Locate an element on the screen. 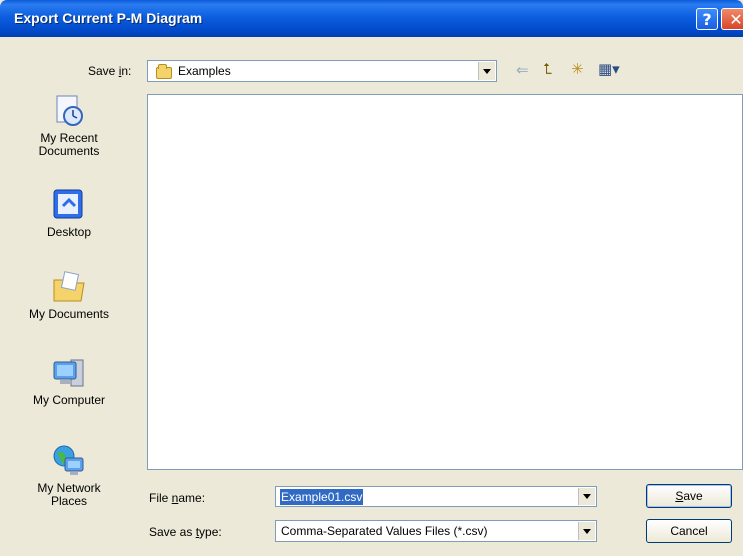 This screenshot has width=743, height=556. place-my-recent-documents: My Recent Documents is located at coordinates (69, 126).